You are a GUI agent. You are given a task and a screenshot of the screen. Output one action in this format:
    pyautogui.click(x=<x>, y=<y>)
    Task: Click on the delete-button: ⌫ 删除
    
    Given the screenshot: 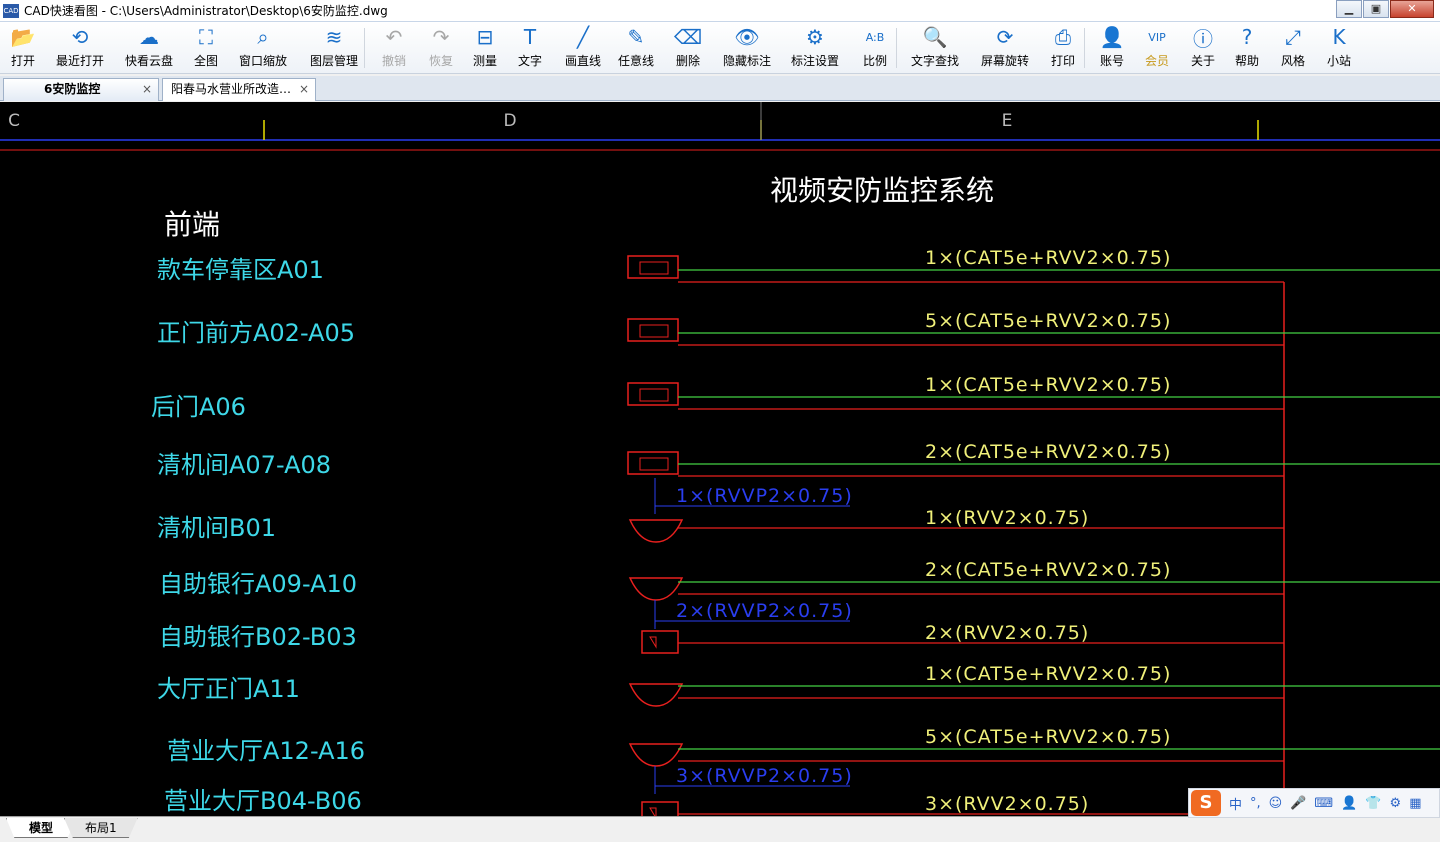 What is the action you would take?
    pyautogui.click(x=688, y=48)
    